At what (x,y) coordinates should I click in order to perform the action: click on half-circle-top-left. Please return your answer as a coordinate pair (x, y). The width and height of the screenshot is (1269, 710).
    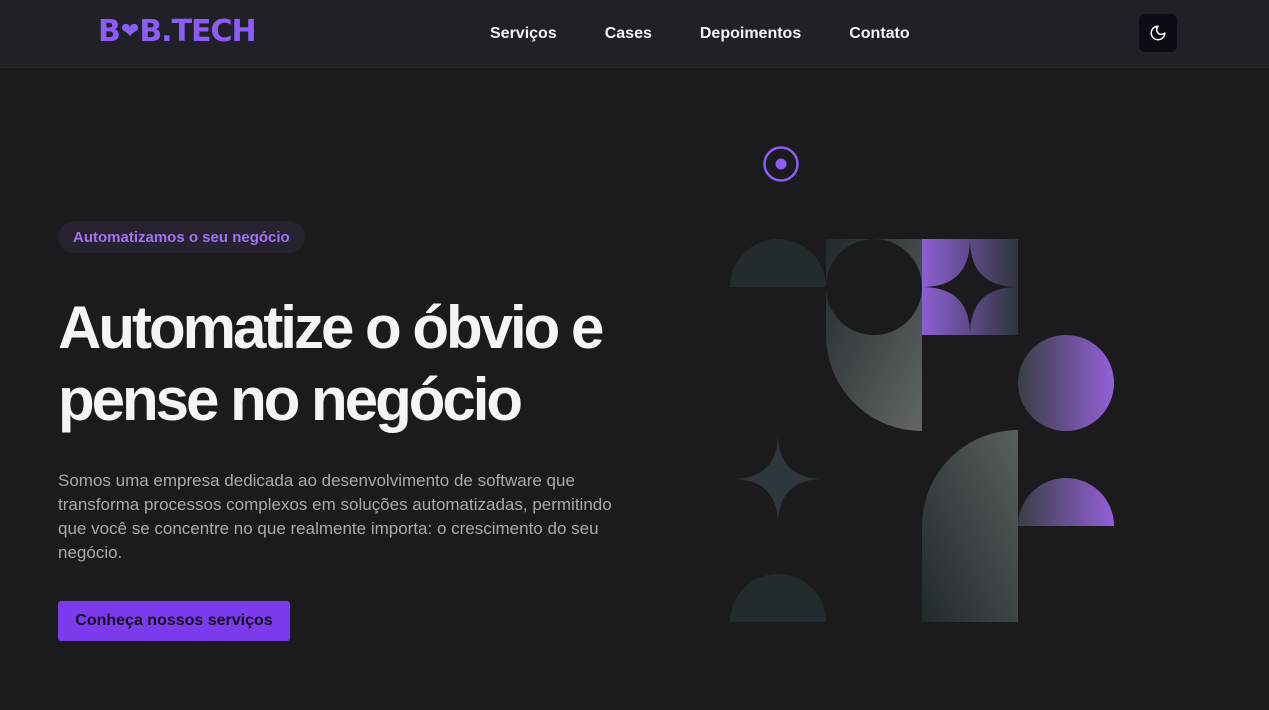
    Looking at the image, I should click on (778, 263).